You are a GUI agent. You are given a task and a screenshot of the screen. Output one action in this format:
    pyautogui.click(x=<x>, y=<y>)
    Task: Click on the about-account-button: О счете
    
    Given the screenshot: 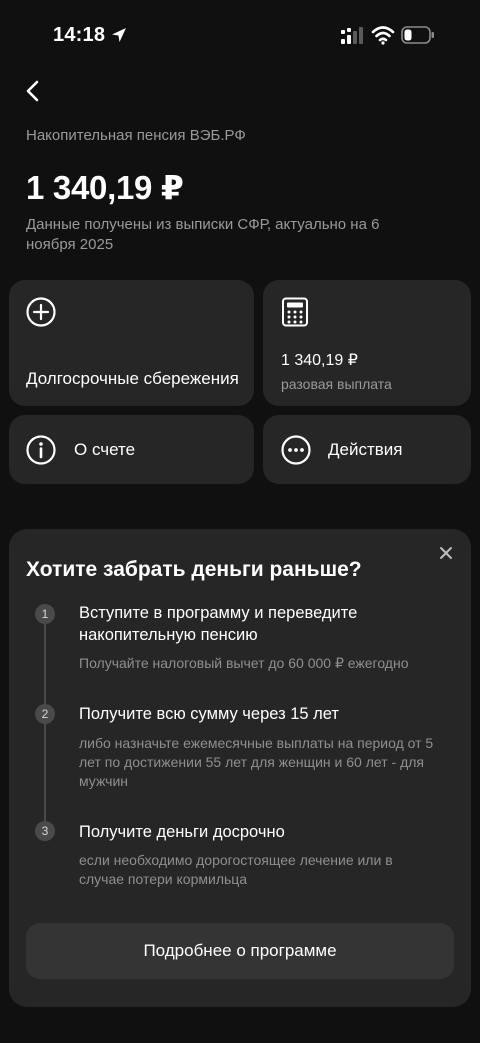 What is the action you would take?
    pyautogui.click(x=131, y=449)
    